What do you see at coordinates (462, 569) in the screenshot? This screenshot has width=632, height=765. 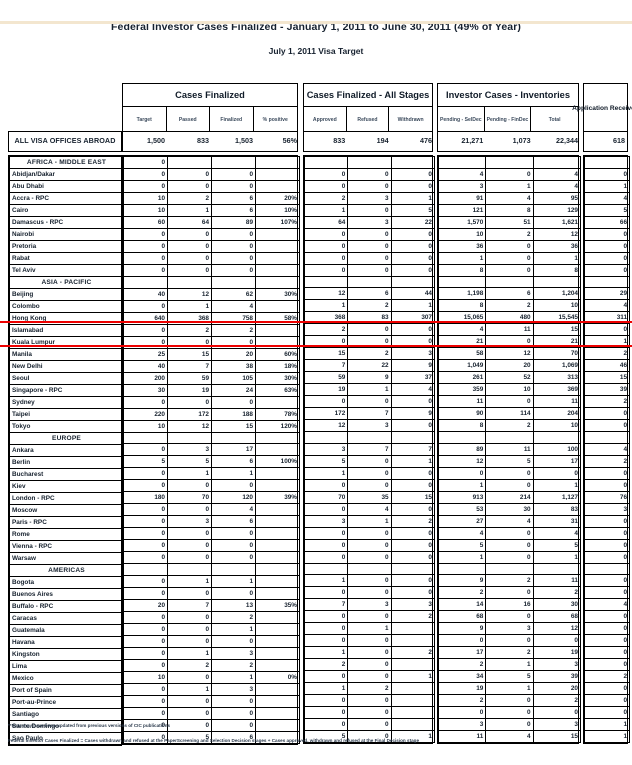 I see `cell-pending-seldec` at bounding box center [462, 569].